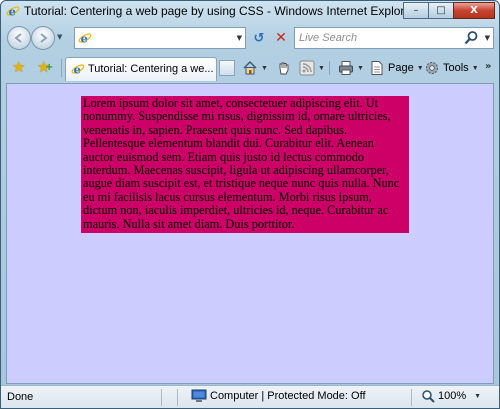  I want to click on search-options-dropdown: ▼, so click(487, 38).